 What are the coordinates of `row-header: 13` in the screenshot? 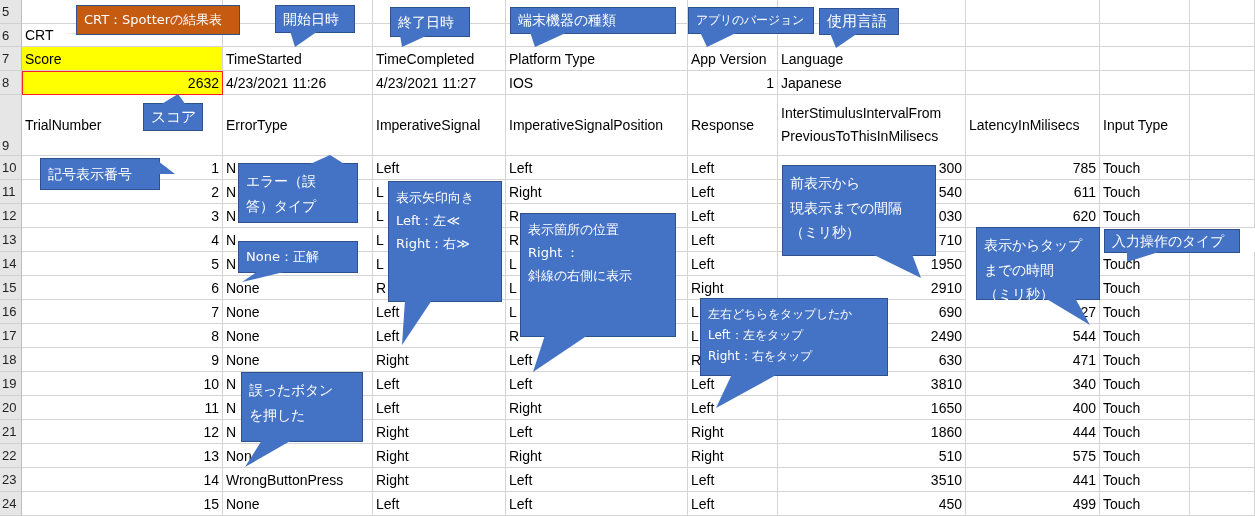 It's located at (11, 240).